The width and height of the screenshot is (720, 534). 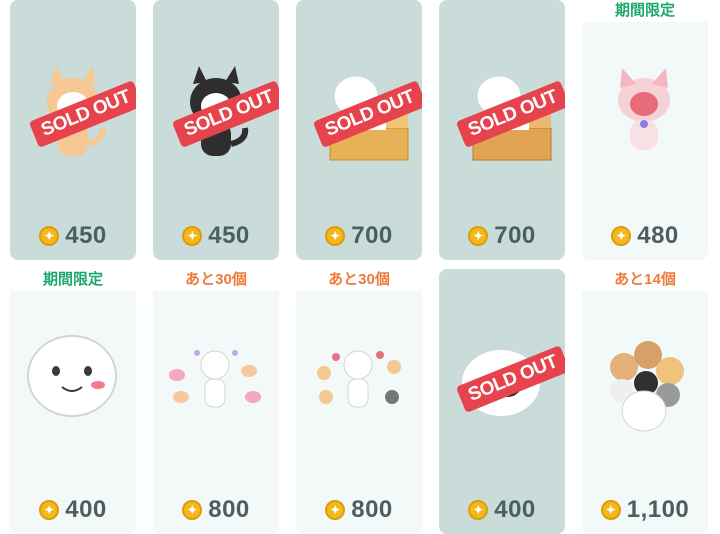 I want to click on shop-item-card: 期間限定 ✦ 400, so click(x=73, y=401).